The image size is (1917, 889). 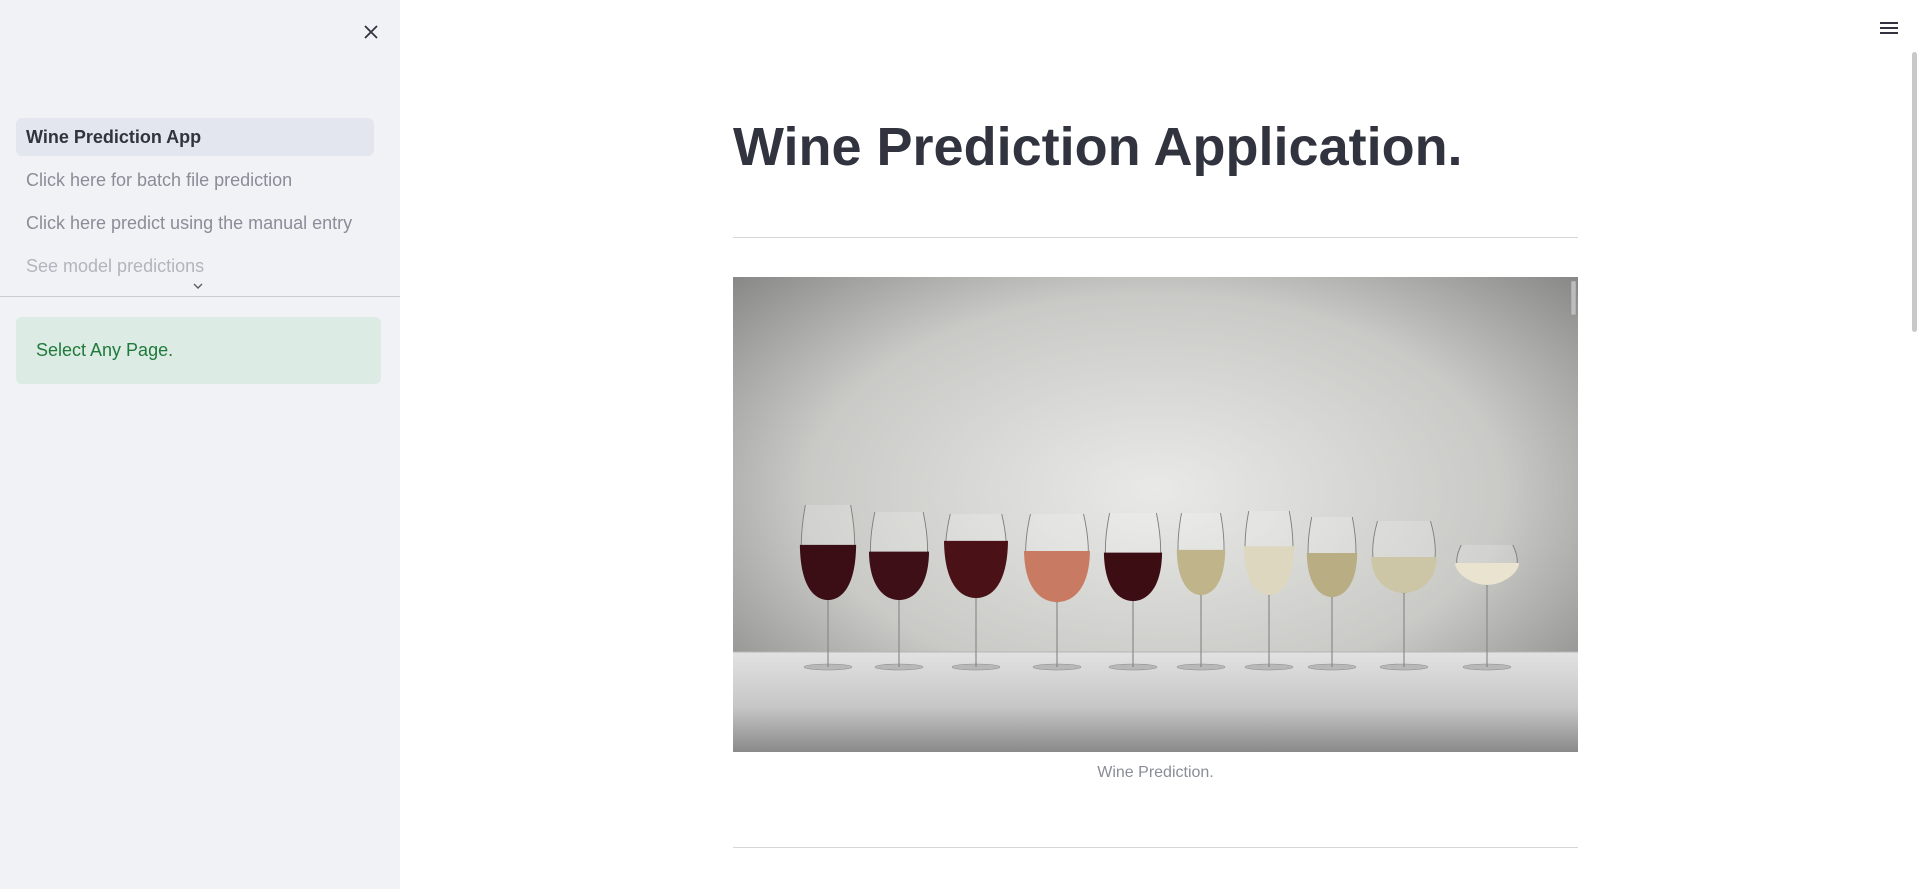 I want to click on success-alert: Select Any Page., so click(x=198, y=350).